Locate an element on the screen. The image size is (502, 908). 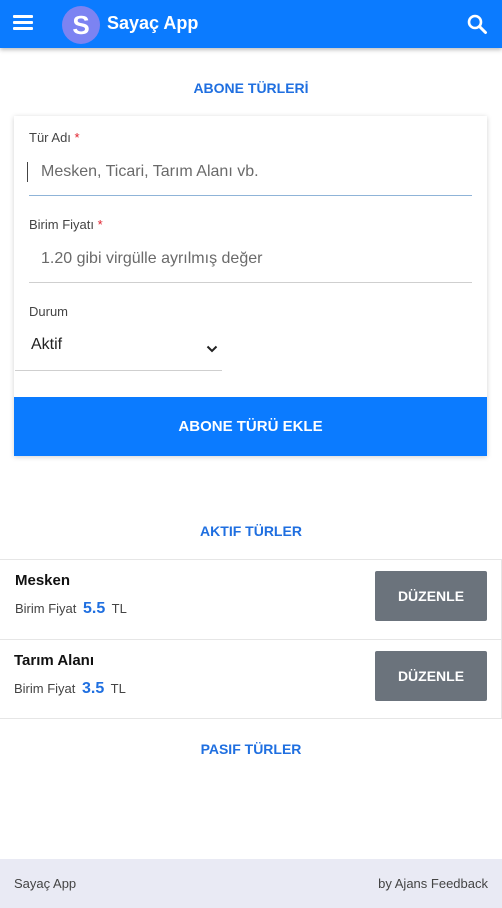
unit-price-input is located at coordinates (250, 259).